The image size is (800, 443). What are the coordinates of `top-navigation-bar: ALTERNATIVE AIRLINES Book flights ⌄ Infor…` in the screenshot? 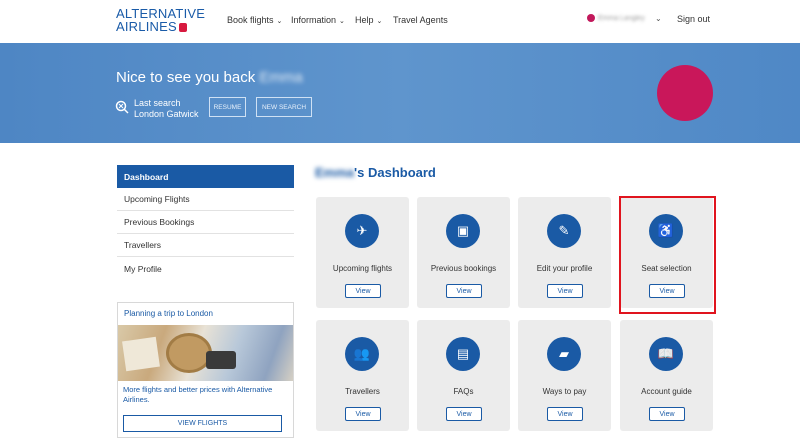 It's located at (400, 21).